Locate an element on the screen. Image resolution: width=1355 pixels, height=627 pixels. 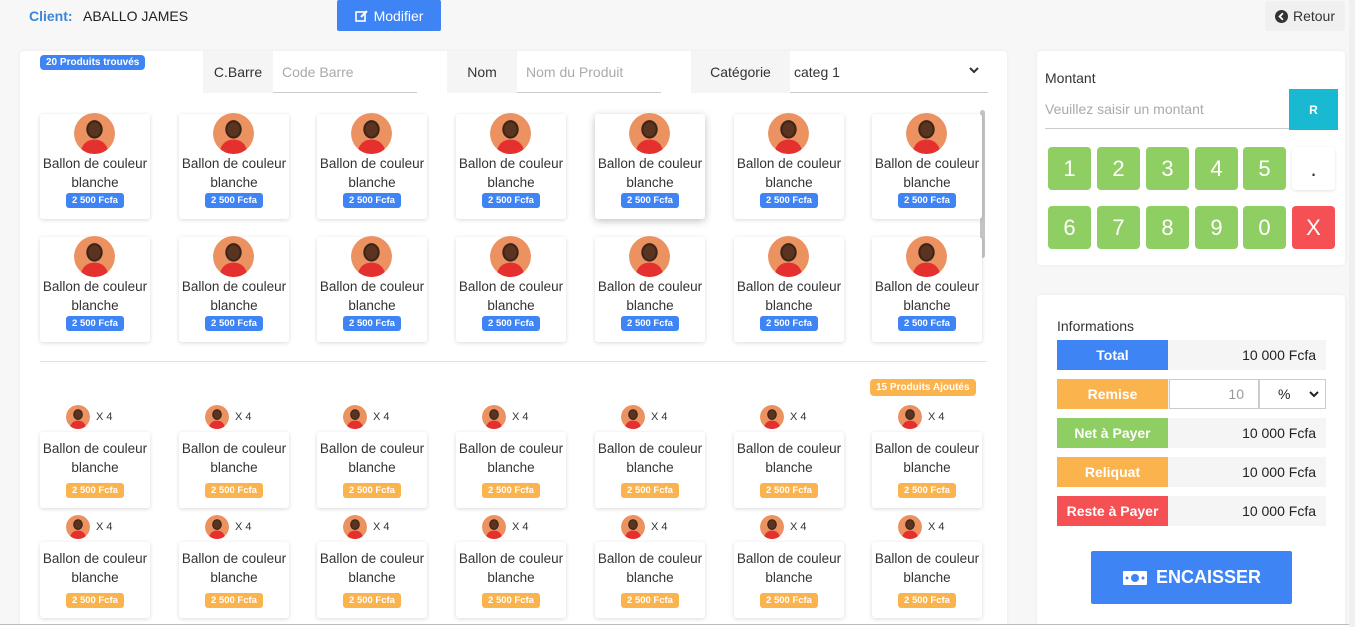
chevron-down-icon is located at coordinates (1314, 394).